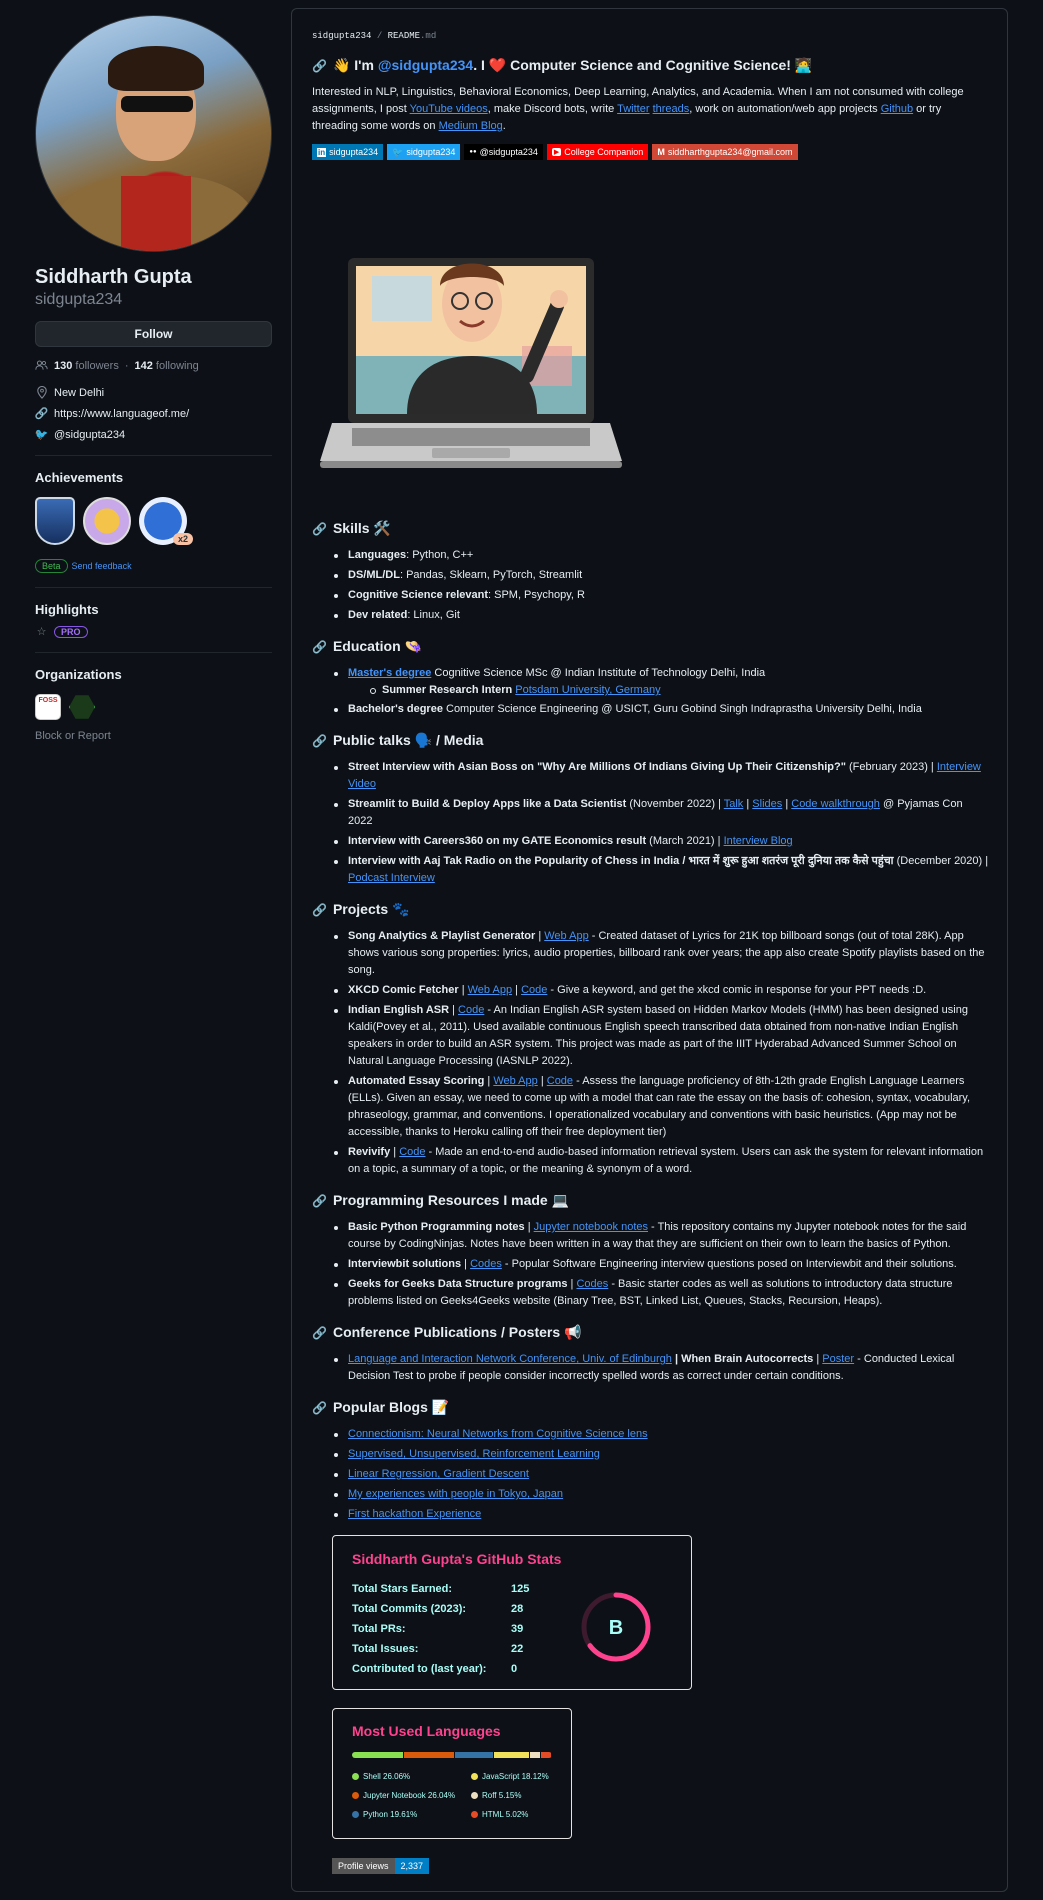 Image resolution: width=1043 pixels, height=1900 pixels. What do you see at coordinates (48, 707) in the screenshot?
I see `org-avatar-foss: FOSS` at bounding box center [48, 707].